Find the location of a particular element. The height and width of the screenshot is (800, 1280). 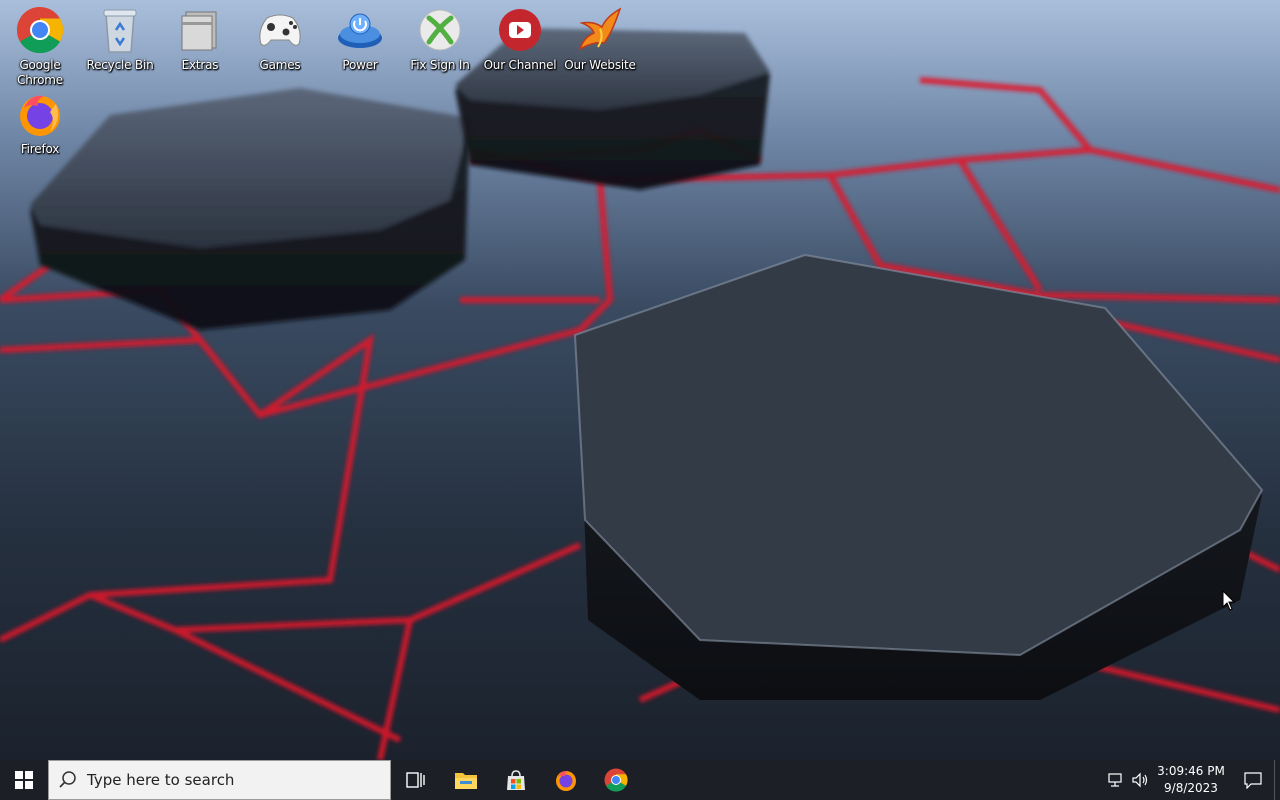

desktop-icon-fix-sign-in: Fix Sign In is located at coordinates (440, 39).